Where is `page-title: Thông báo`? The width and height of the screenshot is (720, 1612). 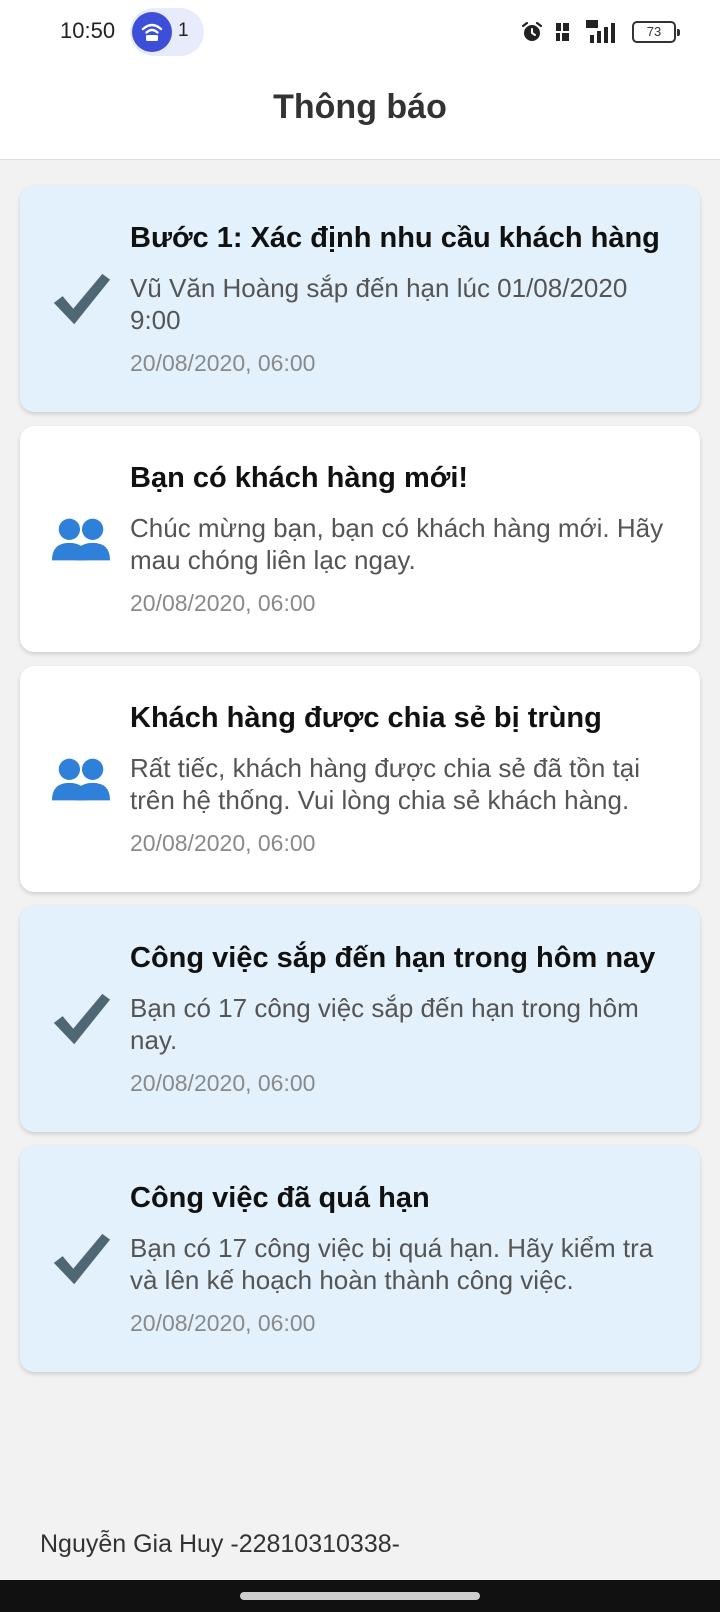
page-title: Thông báo is located at coordinates (360, 107).